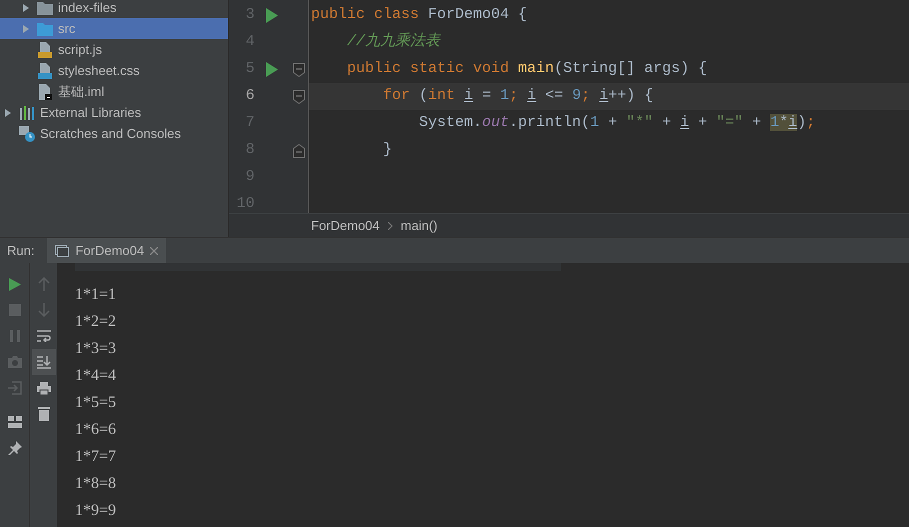  I want to click on code-line: //九九乘法表, so click(393, 42).